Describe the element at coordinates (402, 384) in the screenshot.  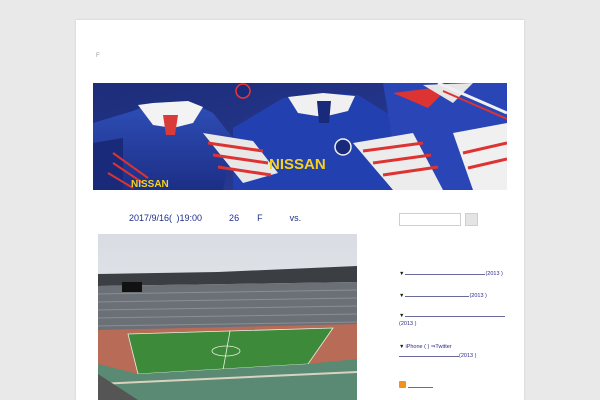
I see `rss-icon` at that location.